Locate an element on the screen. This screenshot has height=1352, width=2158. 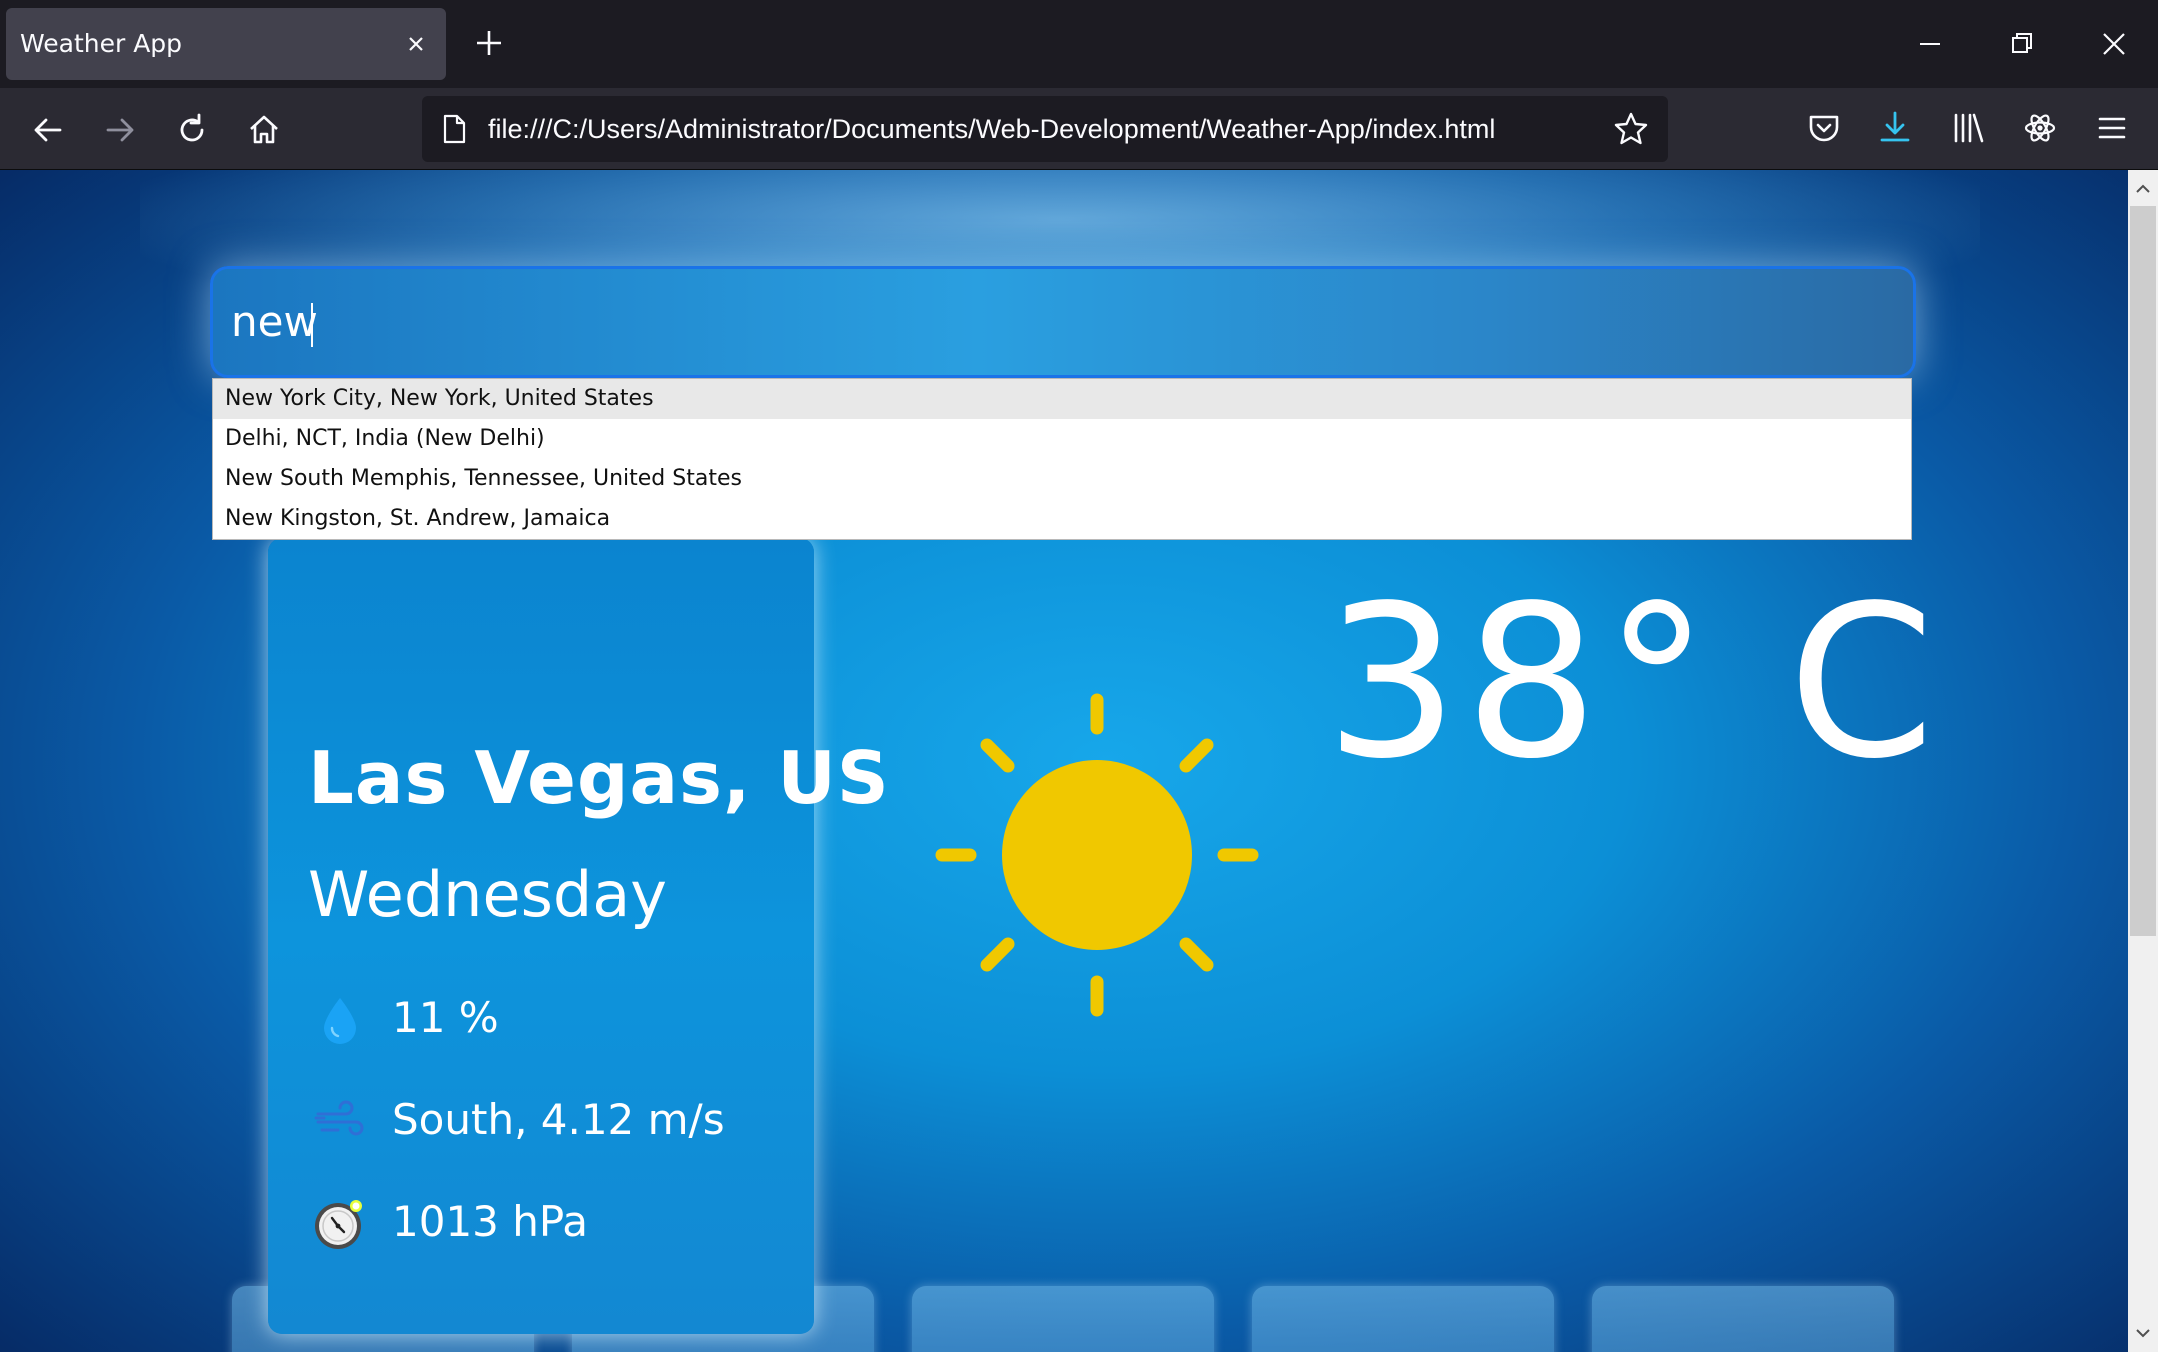
city-search-input is located at coordinates (1061, 322).